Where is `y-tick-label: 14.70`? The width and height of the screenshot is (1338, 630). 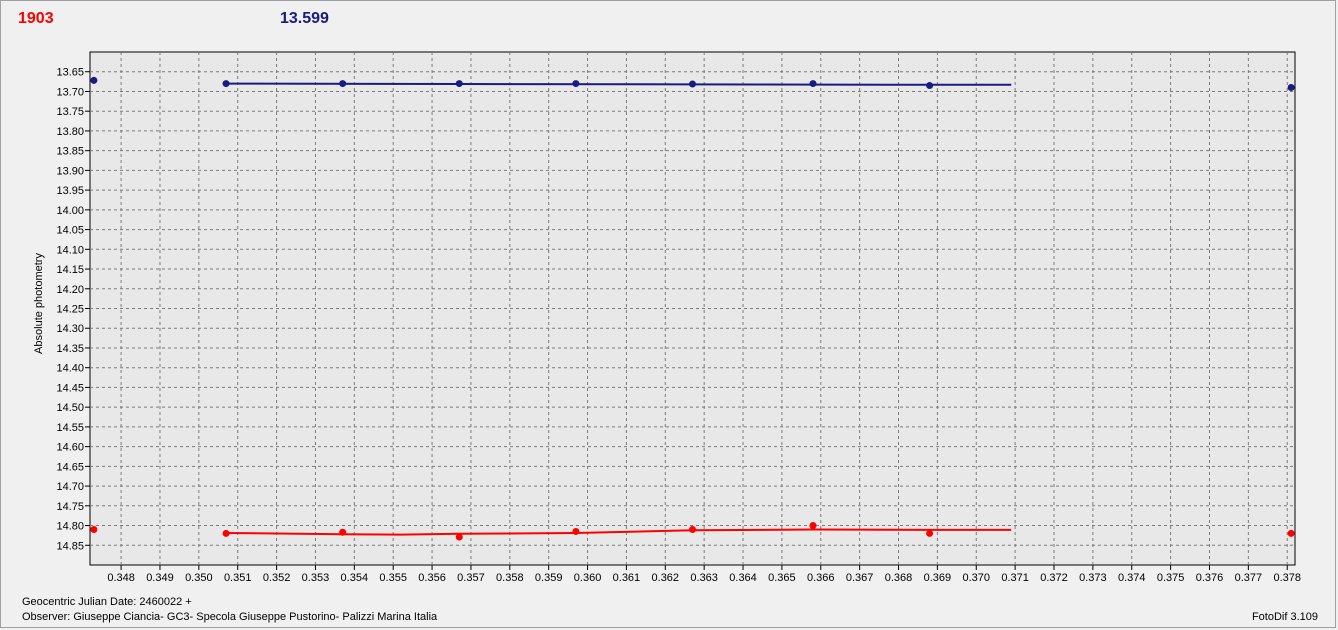
y-tick-label: 14.70 is located at coordinates (70, 487).